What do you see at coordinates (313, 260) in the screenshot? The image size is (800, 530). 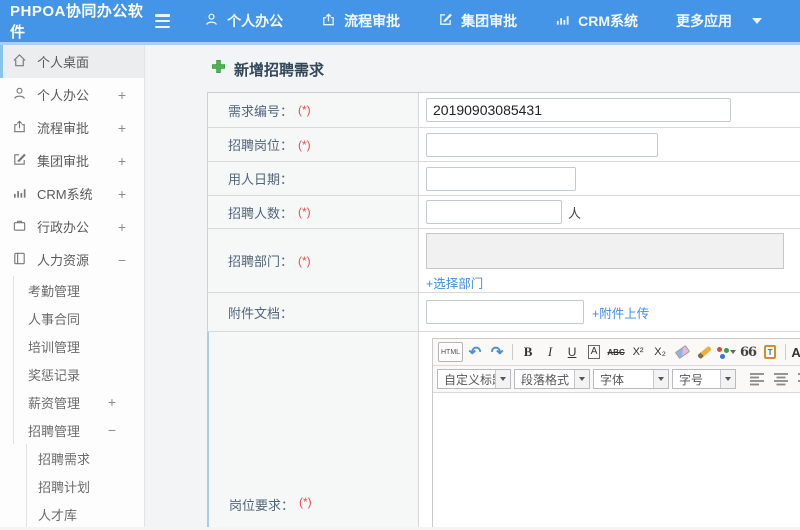 I see `field-label-cell: 招聘部门： (*)` at bounding box center [313, 260].